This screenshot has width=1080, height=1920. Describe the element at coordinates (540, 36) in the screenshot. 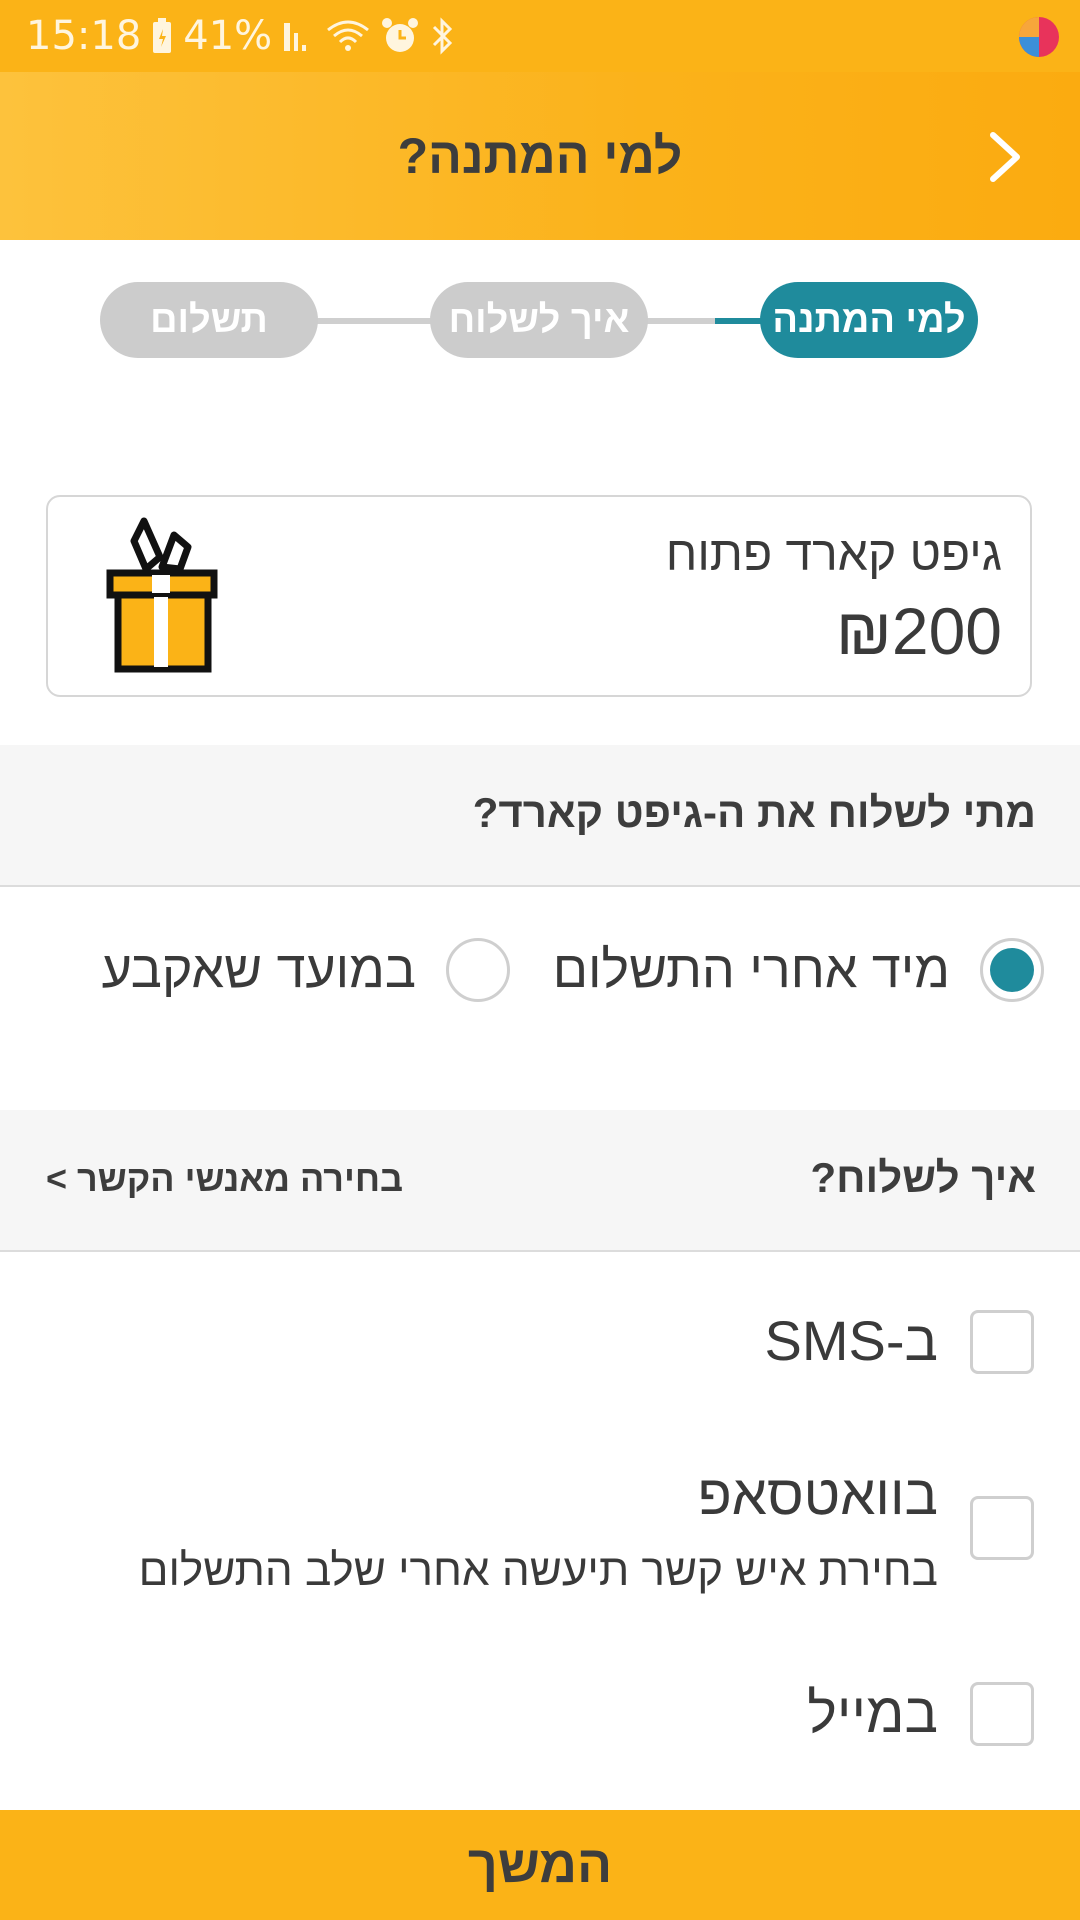

I see `status-bar: 15:18 41%` at that location.